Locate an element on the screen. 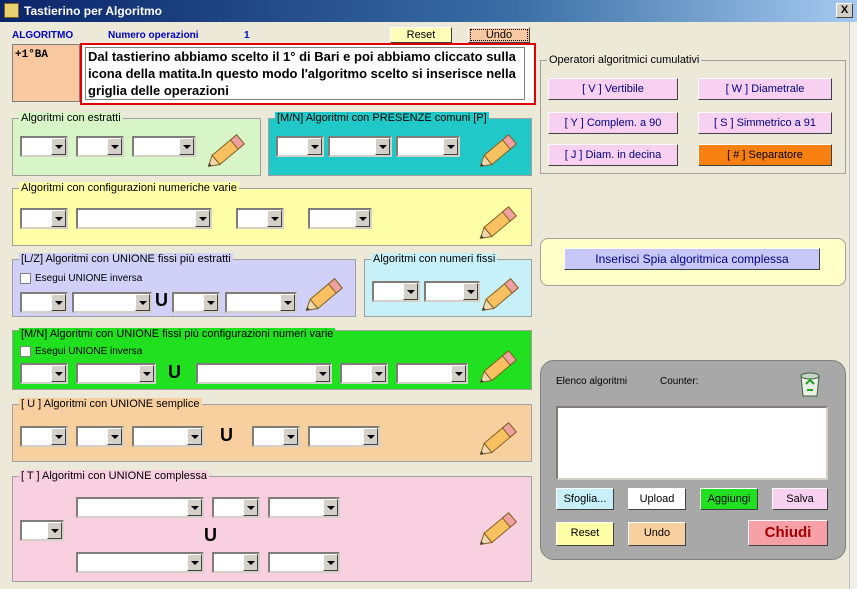 The image size is (857, 589). header-reset-button: Reset is located at coordinates (421, 35).